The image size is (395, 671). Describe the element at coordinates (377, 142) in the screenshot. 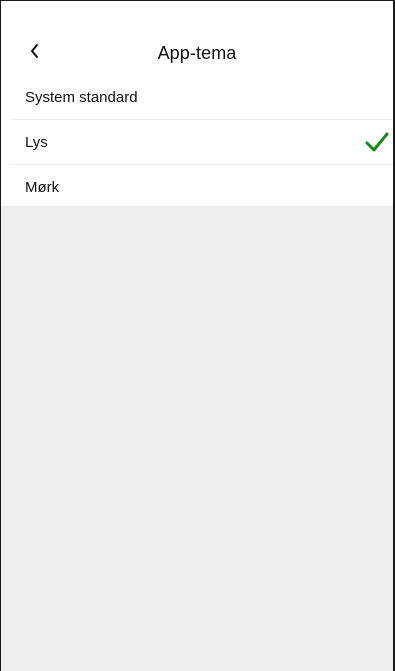

I see `checkmark-icon` at that location.